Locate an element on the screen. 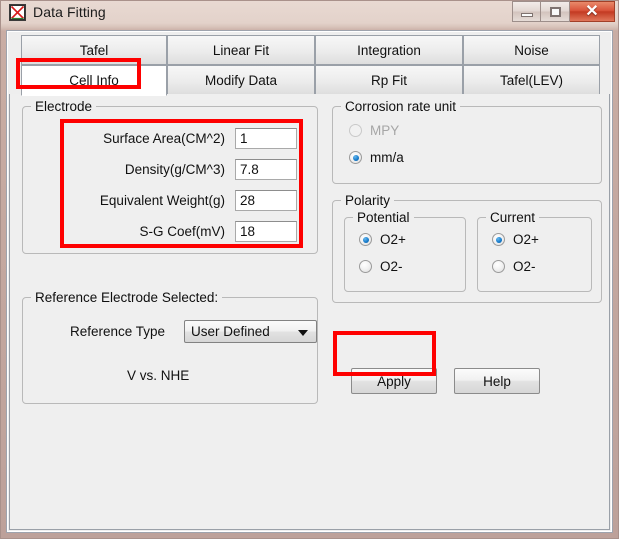 The height and width of the screenshot is (539, 619). surface-area-row: Surface Area(CM^2) is located at coordinates (173, 138).